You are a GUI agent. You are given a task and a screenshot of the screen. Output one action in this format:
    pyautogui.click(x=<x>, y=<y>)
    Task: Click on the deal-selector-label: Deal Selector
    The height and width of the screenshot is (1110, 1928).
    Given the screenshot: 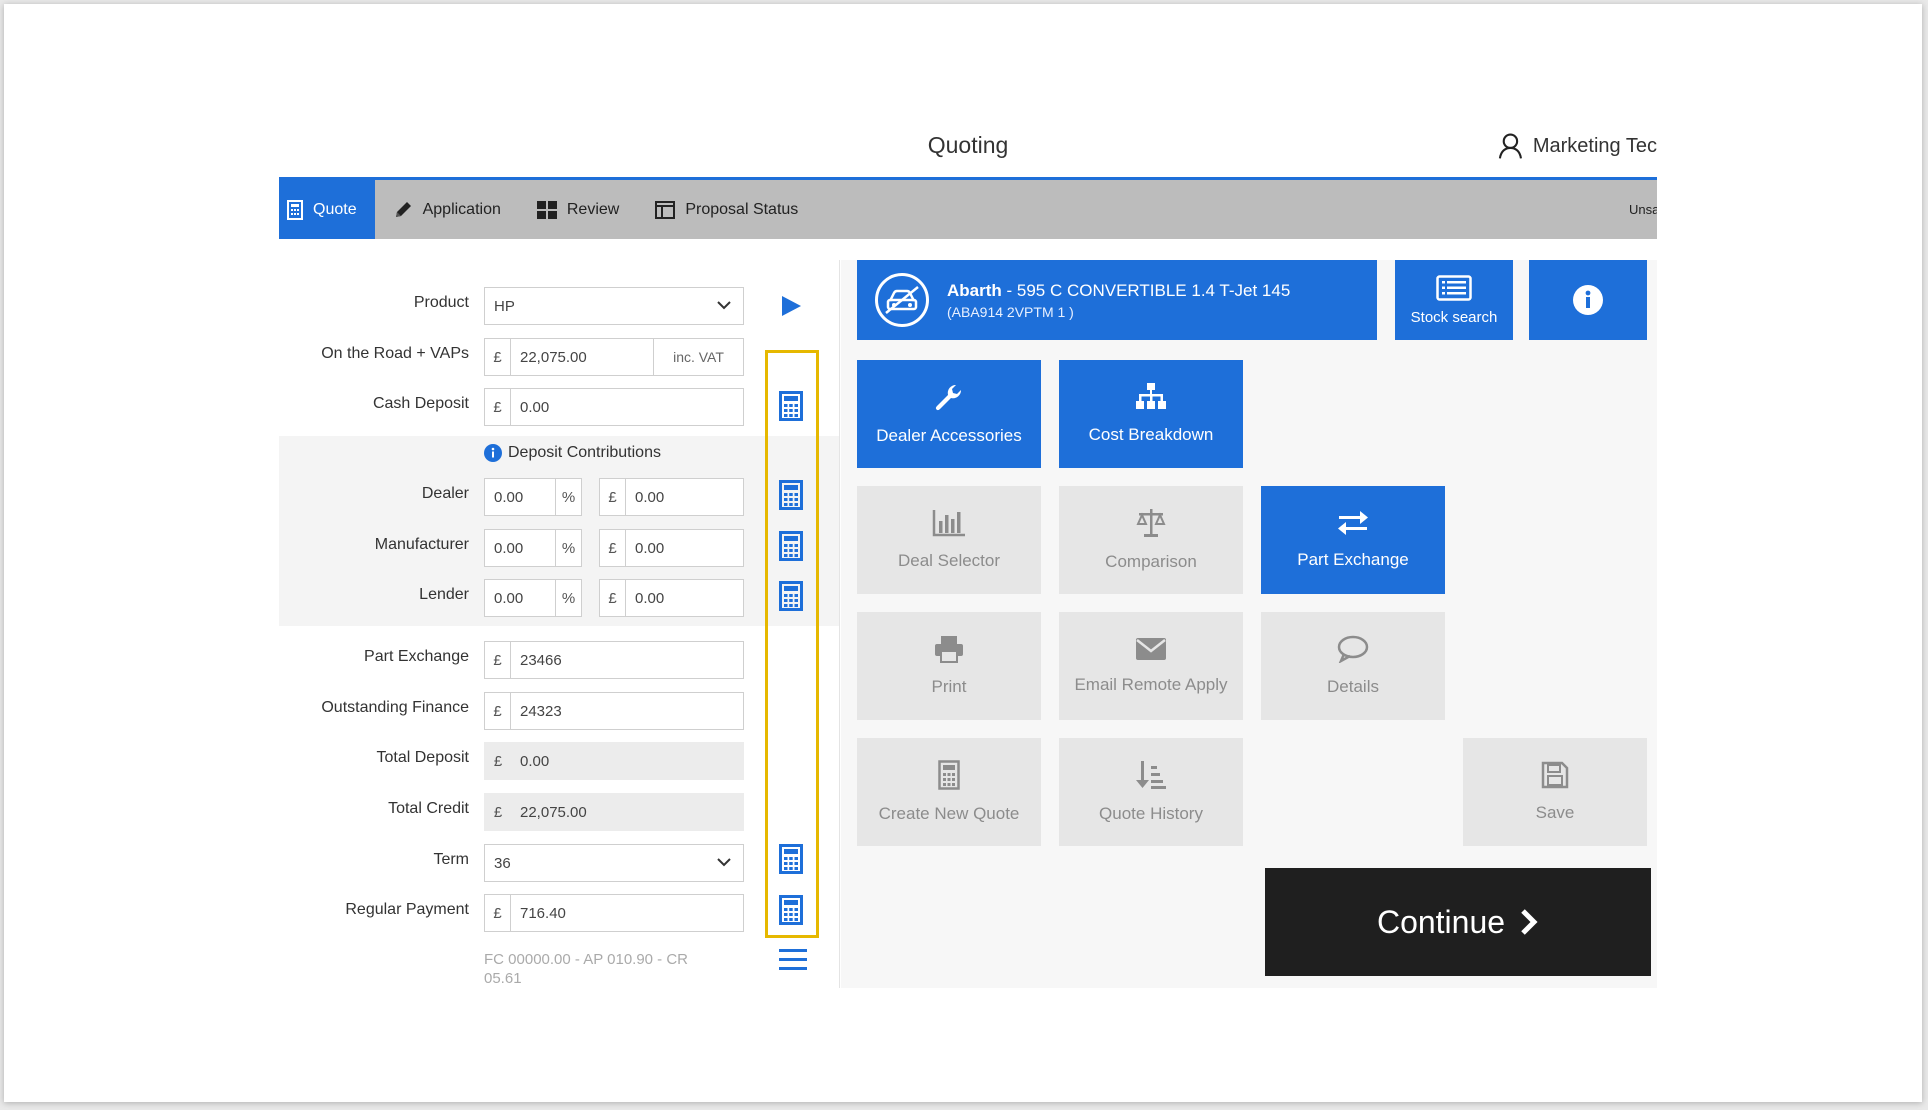 What is the action you would take?
    pyautogui.click(x=949, y=560)
    